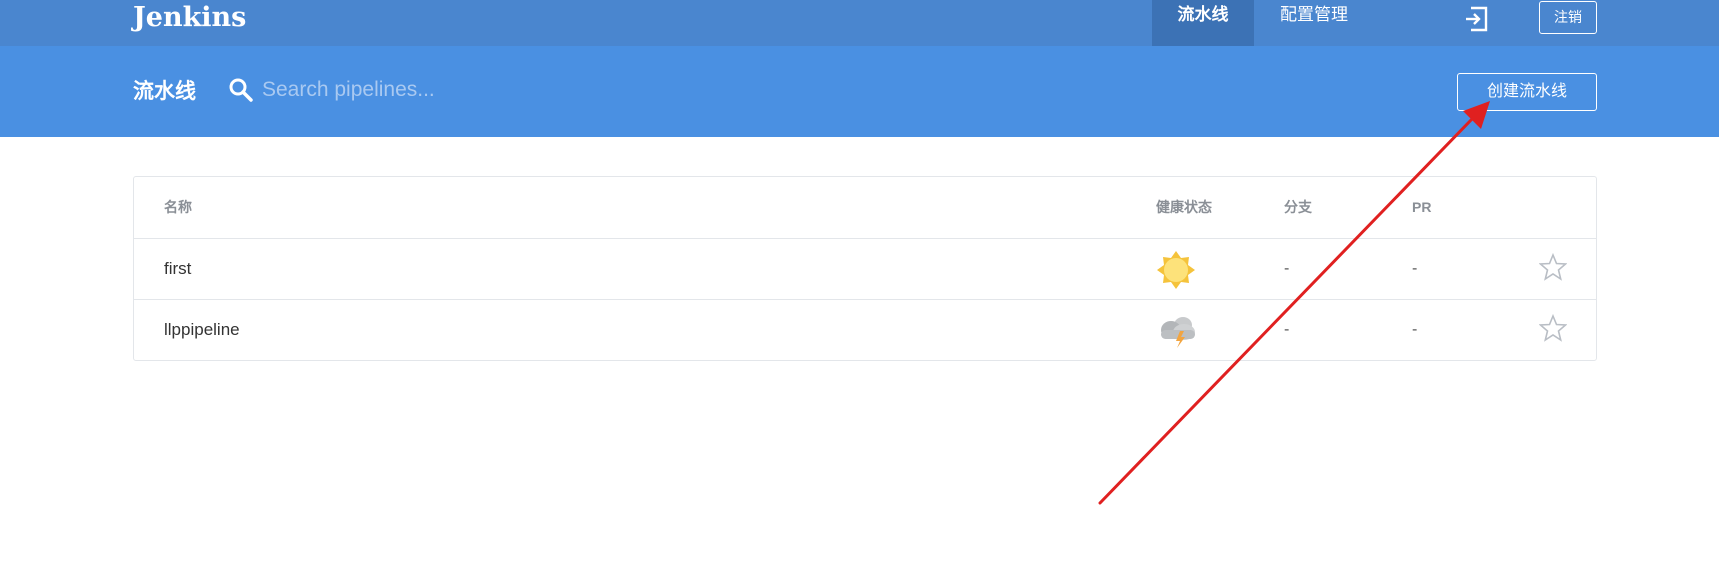 This screenshot has width=1719, height=565. I want to click on page-title: 流水线, so click(164, 91).